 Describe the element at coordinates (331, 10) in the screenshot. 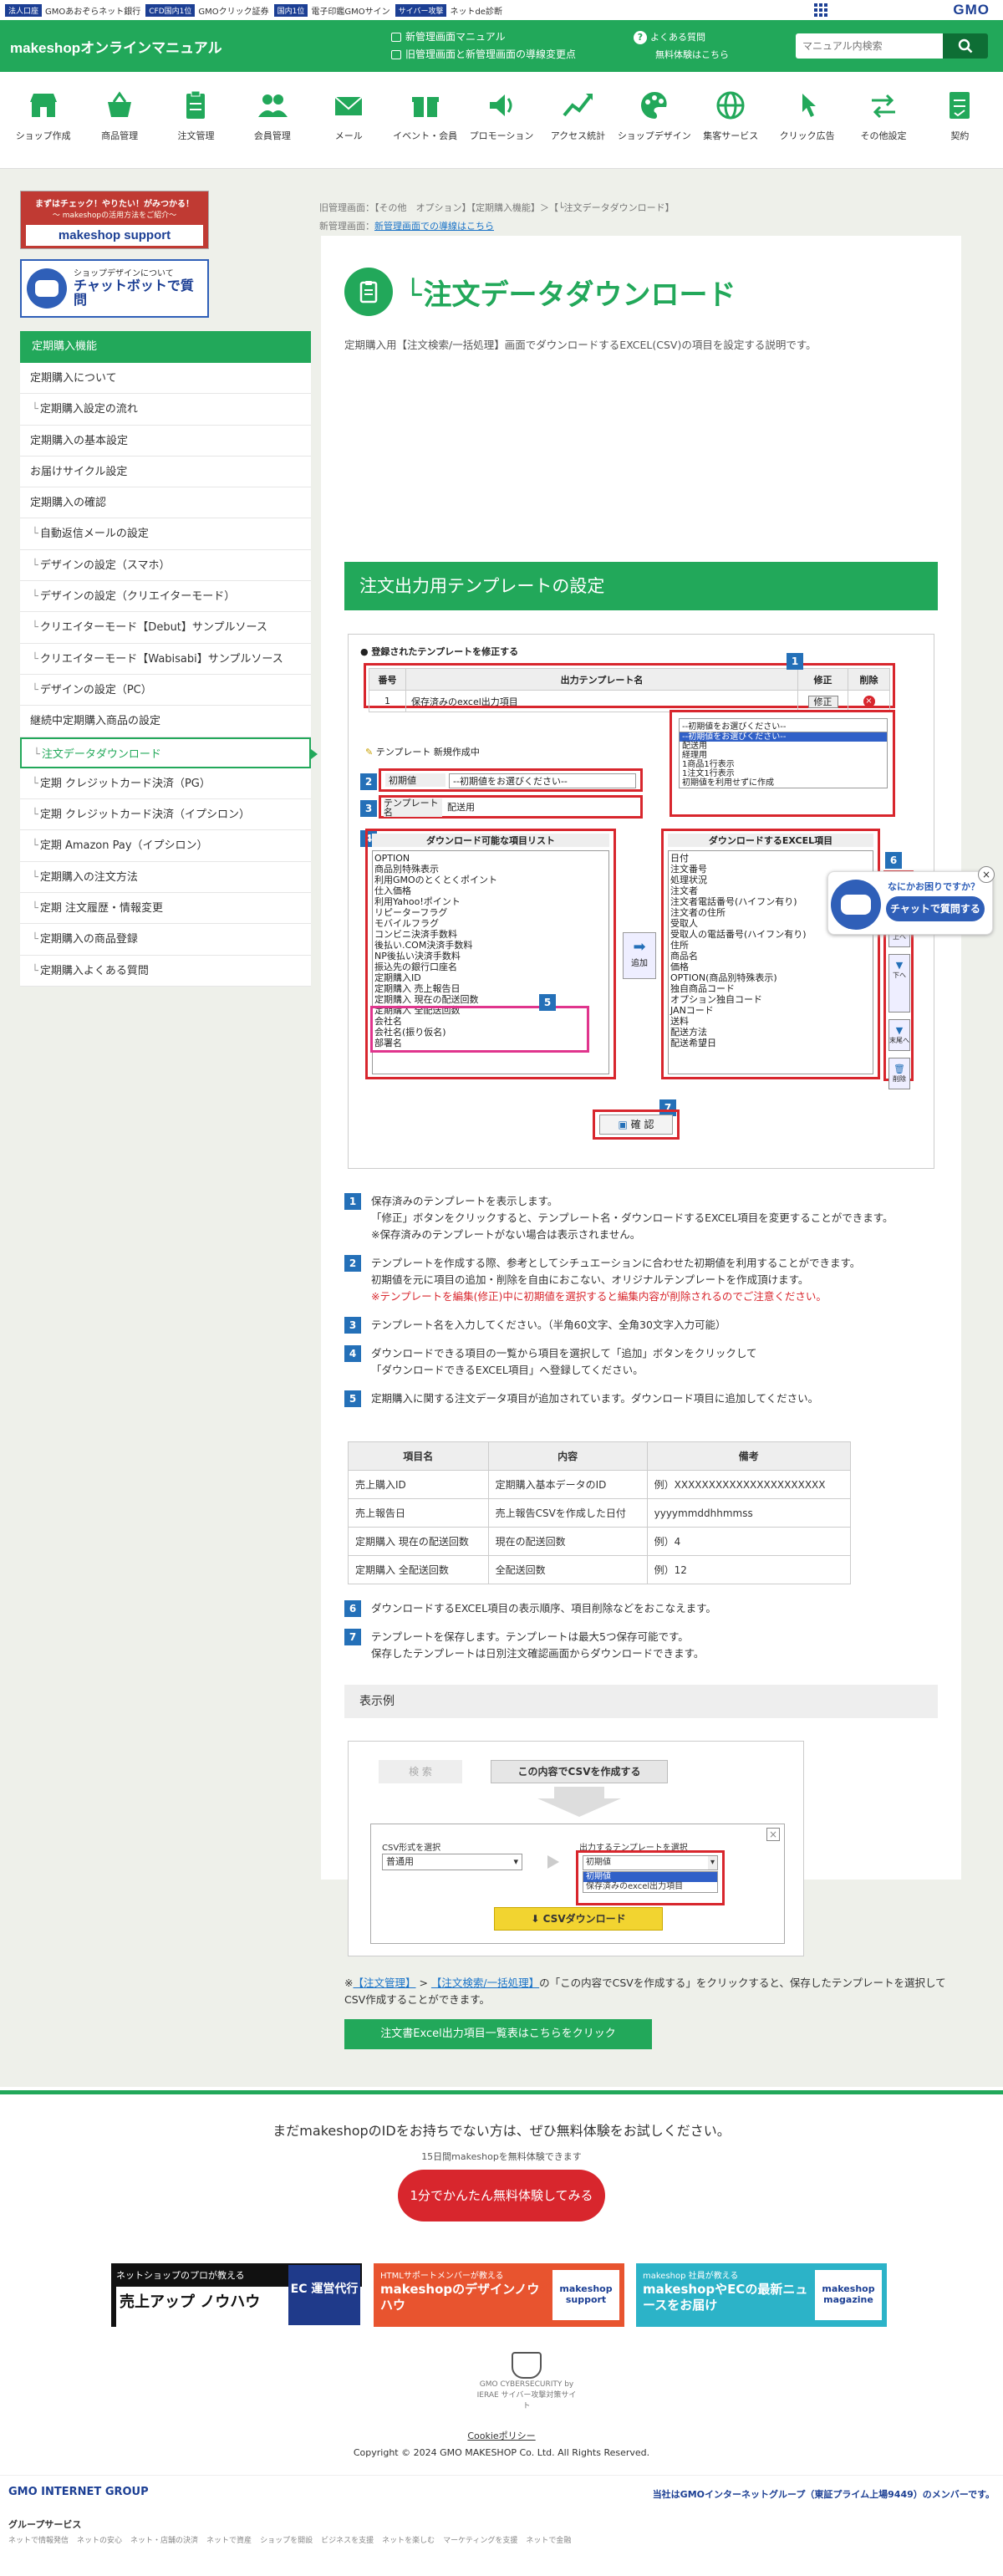

I see `gmo-service-link: 国内1位 電子印鑑GMOサイン` at that location.